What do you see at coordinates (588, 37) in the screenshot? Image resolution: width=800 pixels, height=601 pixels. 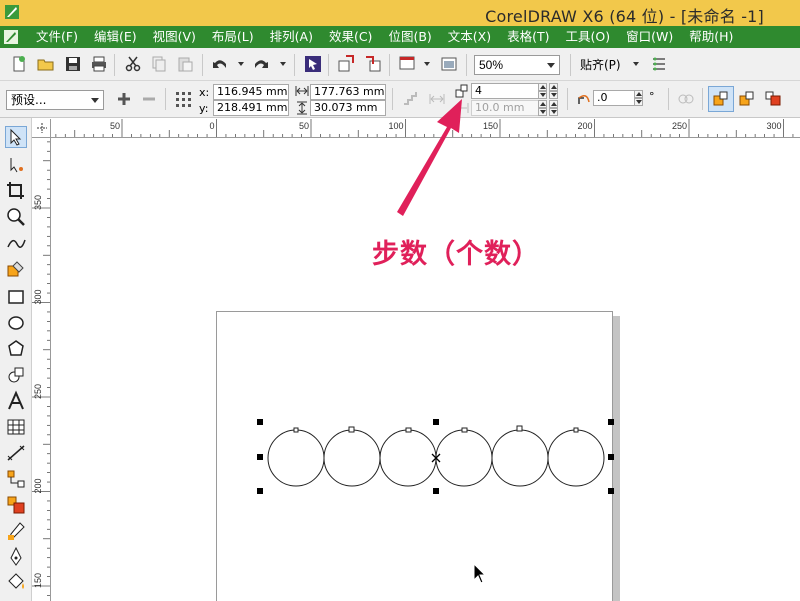 I see `menu-tools: 工具(O)` at bounding box center [588, 37].